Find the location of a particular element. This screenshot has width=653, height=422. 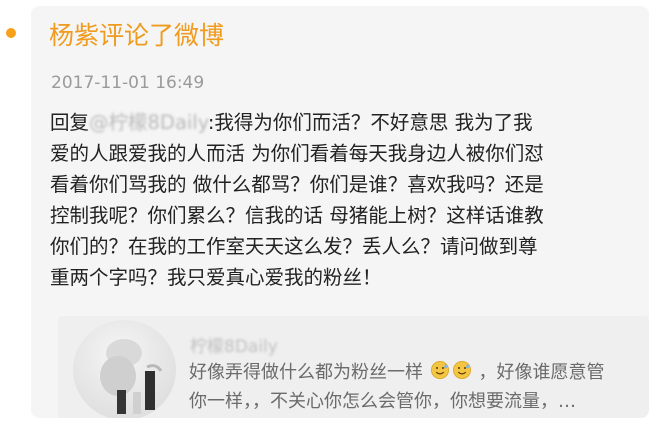

reply-line-6: 重两个字吗？我只爱真心爱我的粉丝！ is located at coordinates (216, 277).